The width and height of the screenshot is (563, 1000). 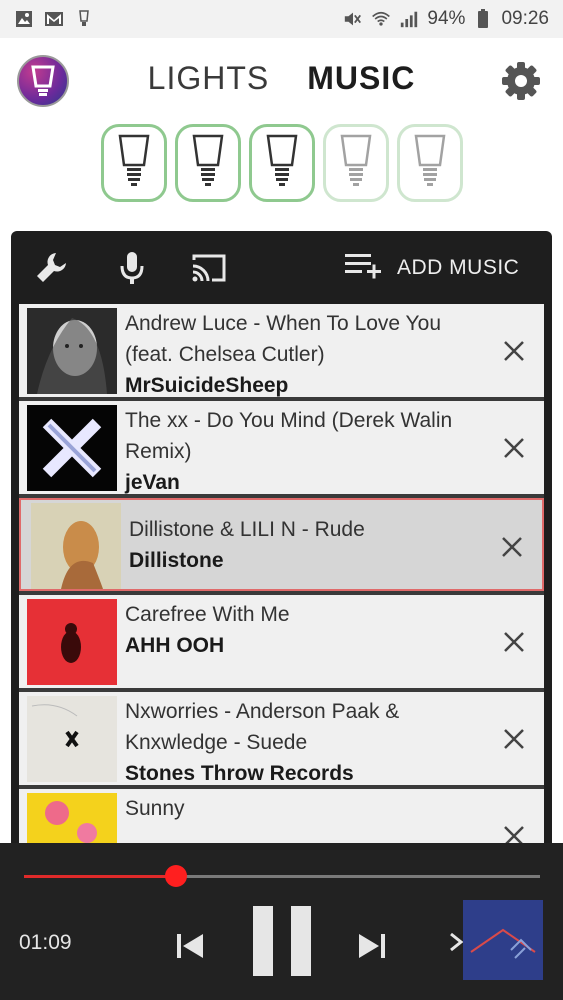 What do you see at coordinates (372, 946) in the screenshot?
I see `next-icon` at bounding box center [372, 946].